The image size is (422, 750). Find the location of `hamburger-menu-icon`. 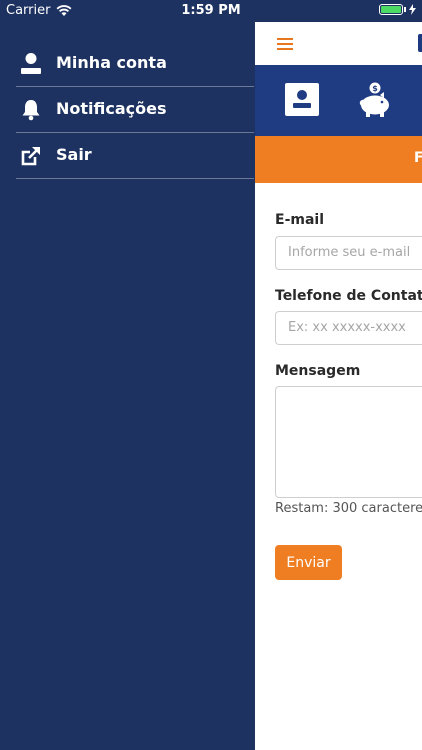

hamburger-menu-icon is located at coordinates (285, 44).